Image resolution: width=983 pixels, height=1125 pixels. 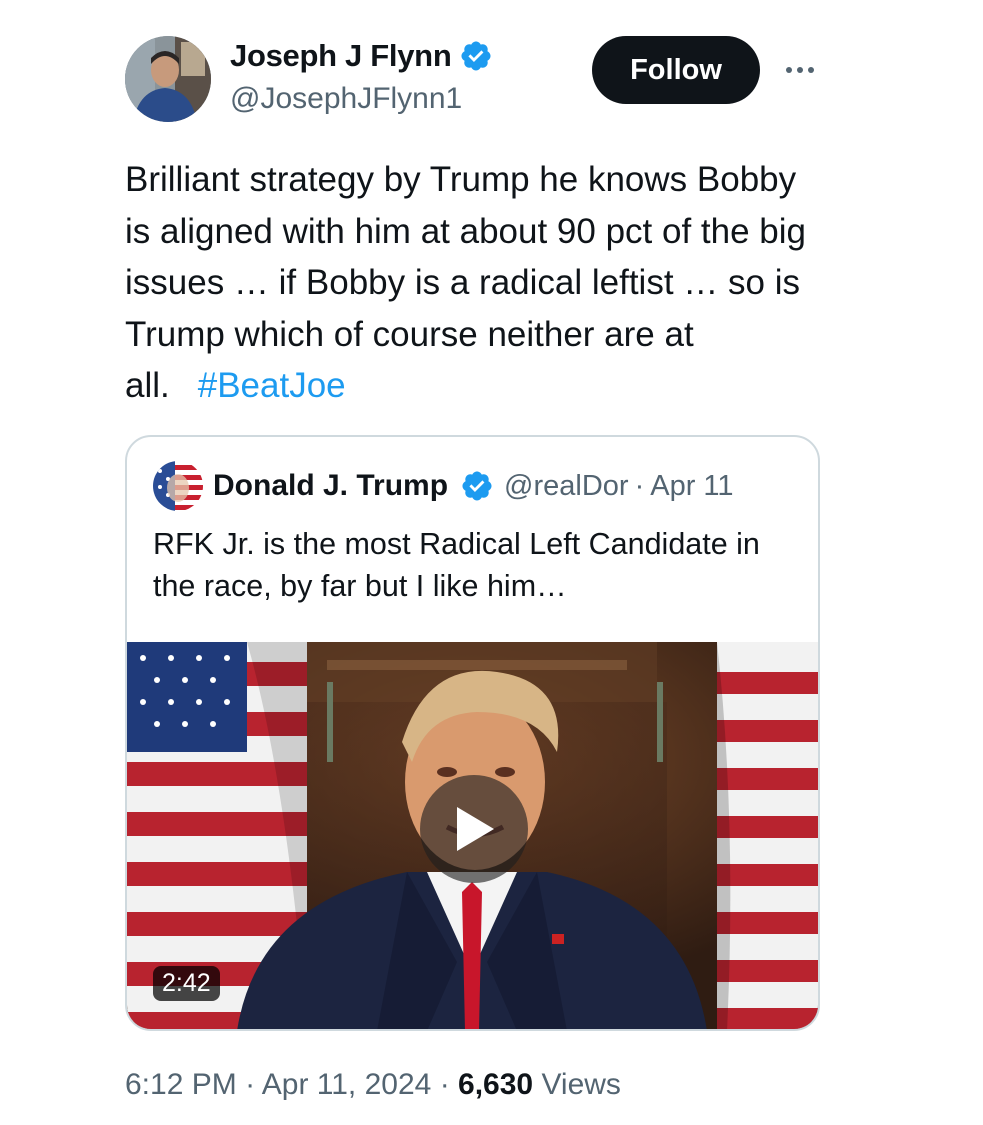 I want to click on quoted-tweet-date: Apr 11, so click(x=691, y=486).